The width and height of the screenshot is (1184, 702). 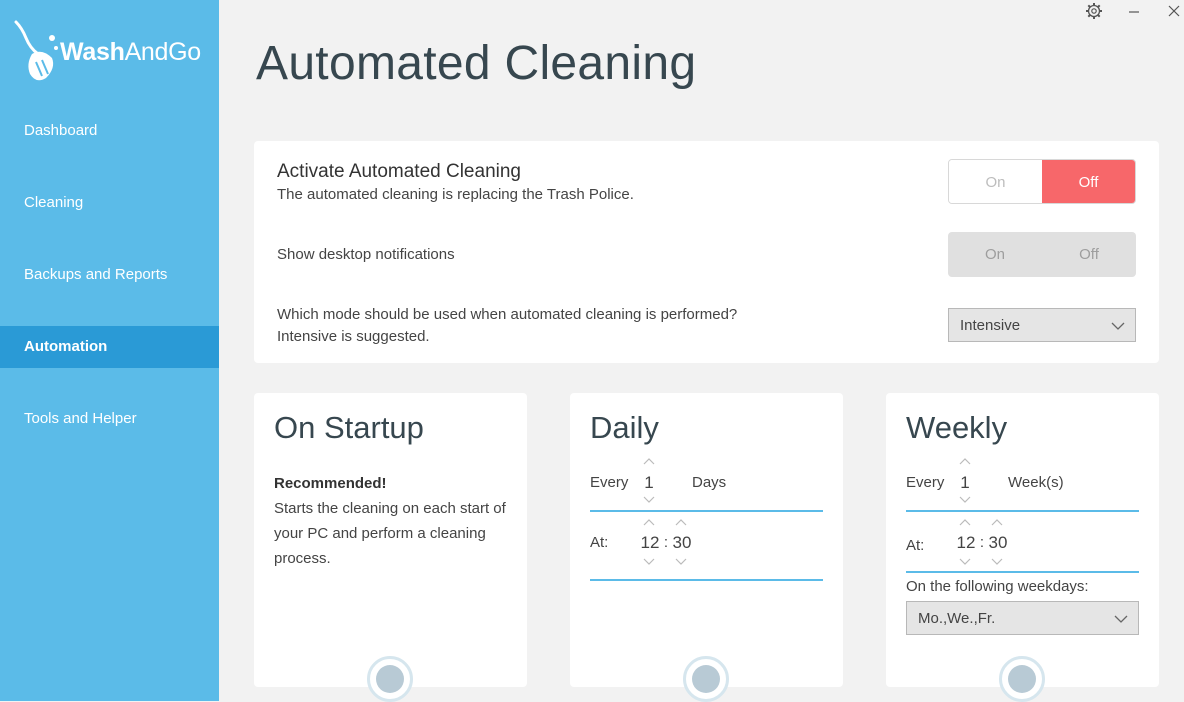 I want to click on notifications-toggle: On Off, so click(x=1042, y=254).